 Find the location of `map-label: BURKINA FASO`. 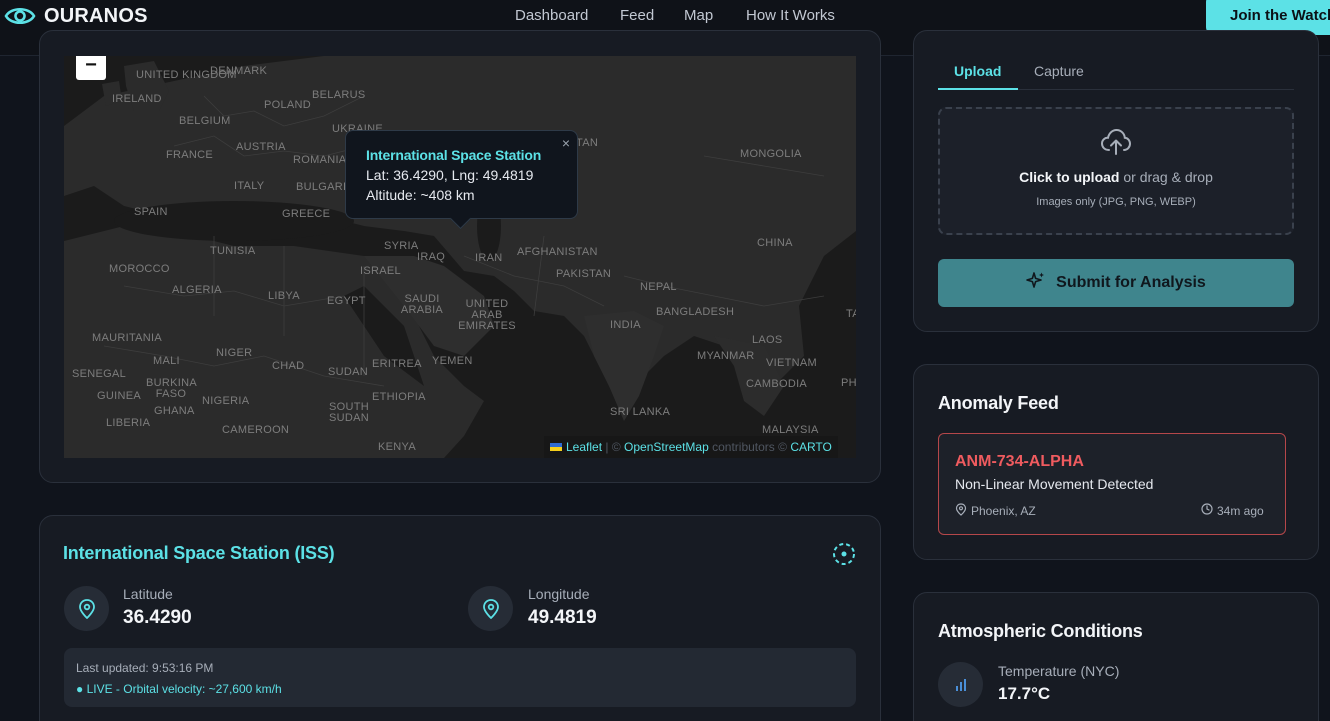

map-label: BURKINA FASO is located at coordinates (171, 388).